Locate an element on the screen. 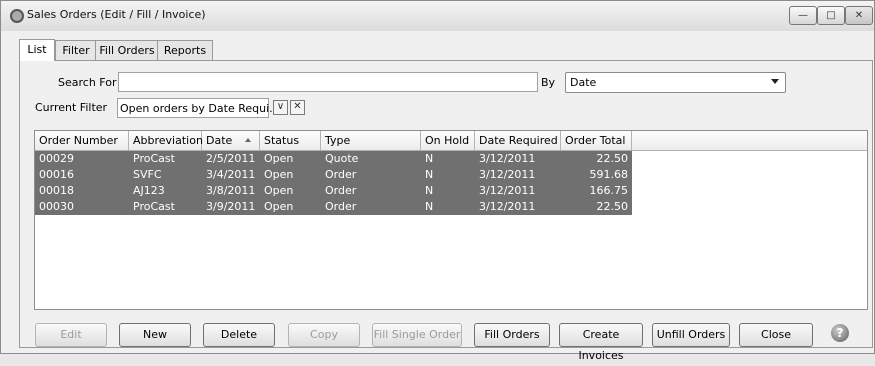 The height and width of the screenshot is (366, 875). column-header-order-number: Order Number is located at coordinates (82, 140).